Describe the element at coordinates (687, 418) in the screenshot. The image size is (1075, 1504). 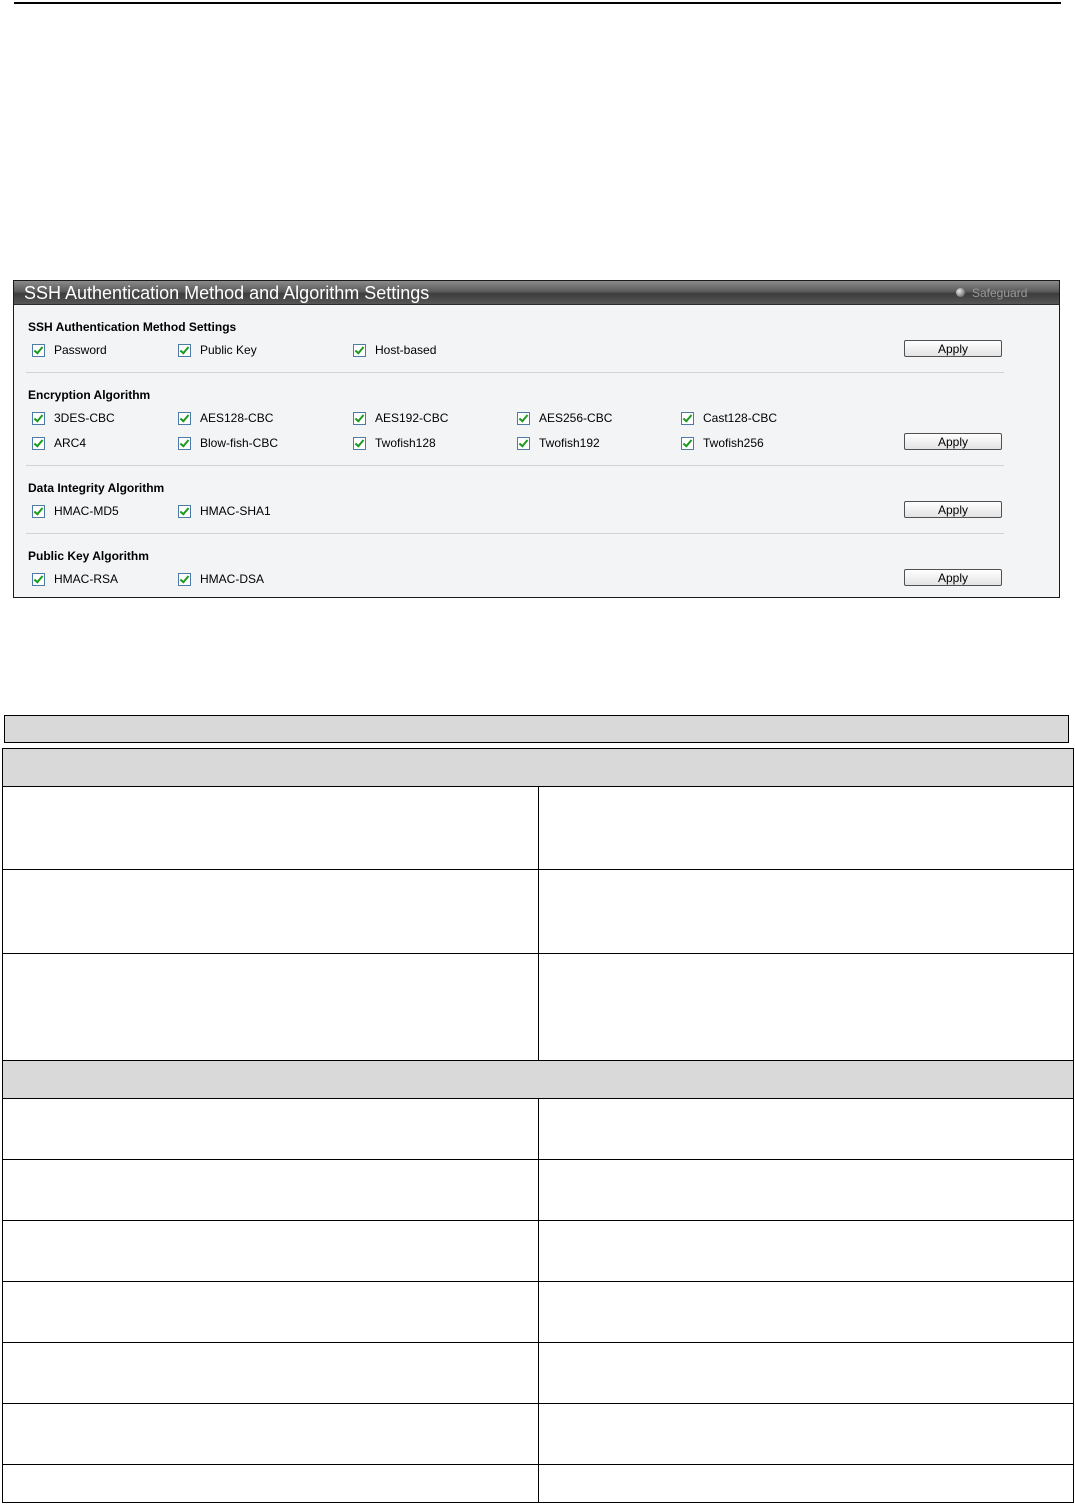
I see `checkbox-cast128-cbc-box` at that location.